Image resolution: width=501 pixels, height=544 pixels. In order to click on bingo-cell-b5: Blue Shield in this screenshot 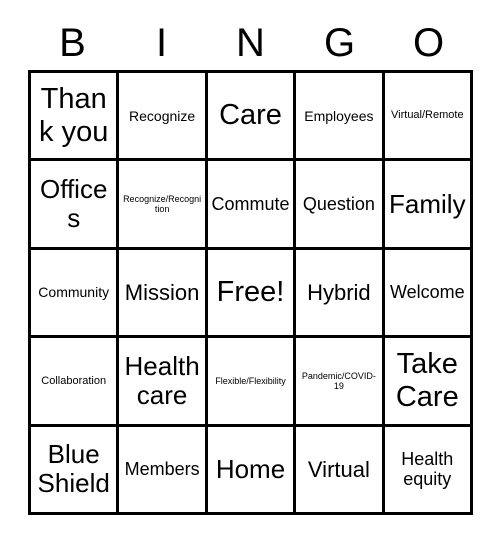, I will do `click(75, 470)`.